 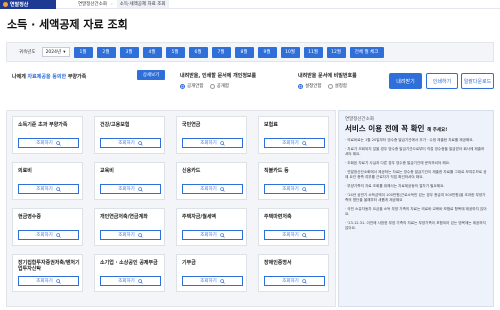 What do you see at coordinates (28, 4) in the screenshot?
I see `logo: 연말정산` at bounding box center [28, 4].